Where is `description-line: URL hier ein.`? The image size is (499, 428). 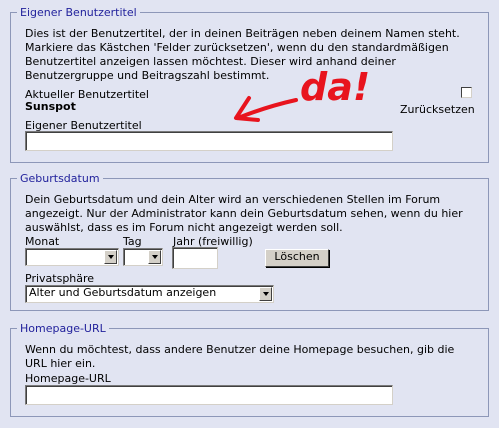
description-line: URL hier ein. is located at coordinates (60, 363).